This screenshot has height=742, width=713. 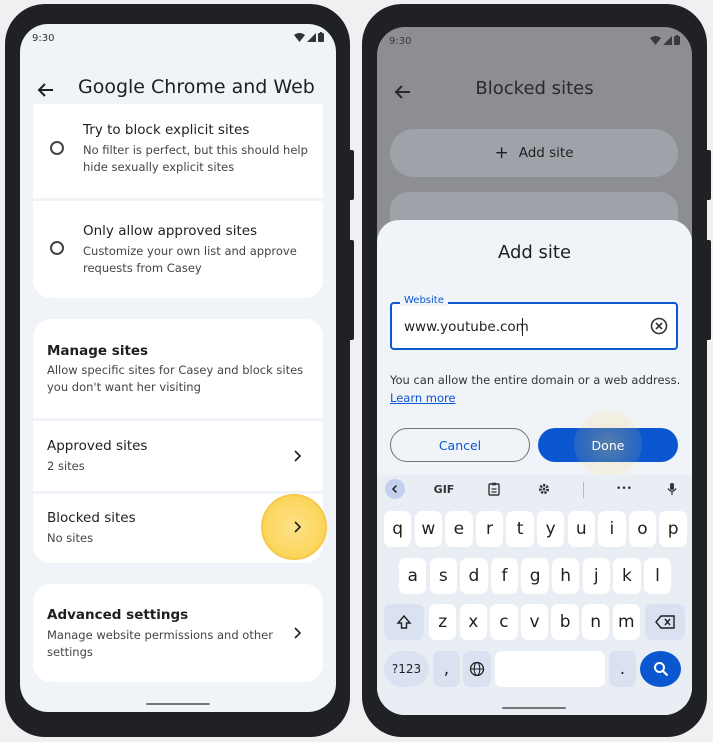 I want to click on key-c: c, so click(x=504, y=622).